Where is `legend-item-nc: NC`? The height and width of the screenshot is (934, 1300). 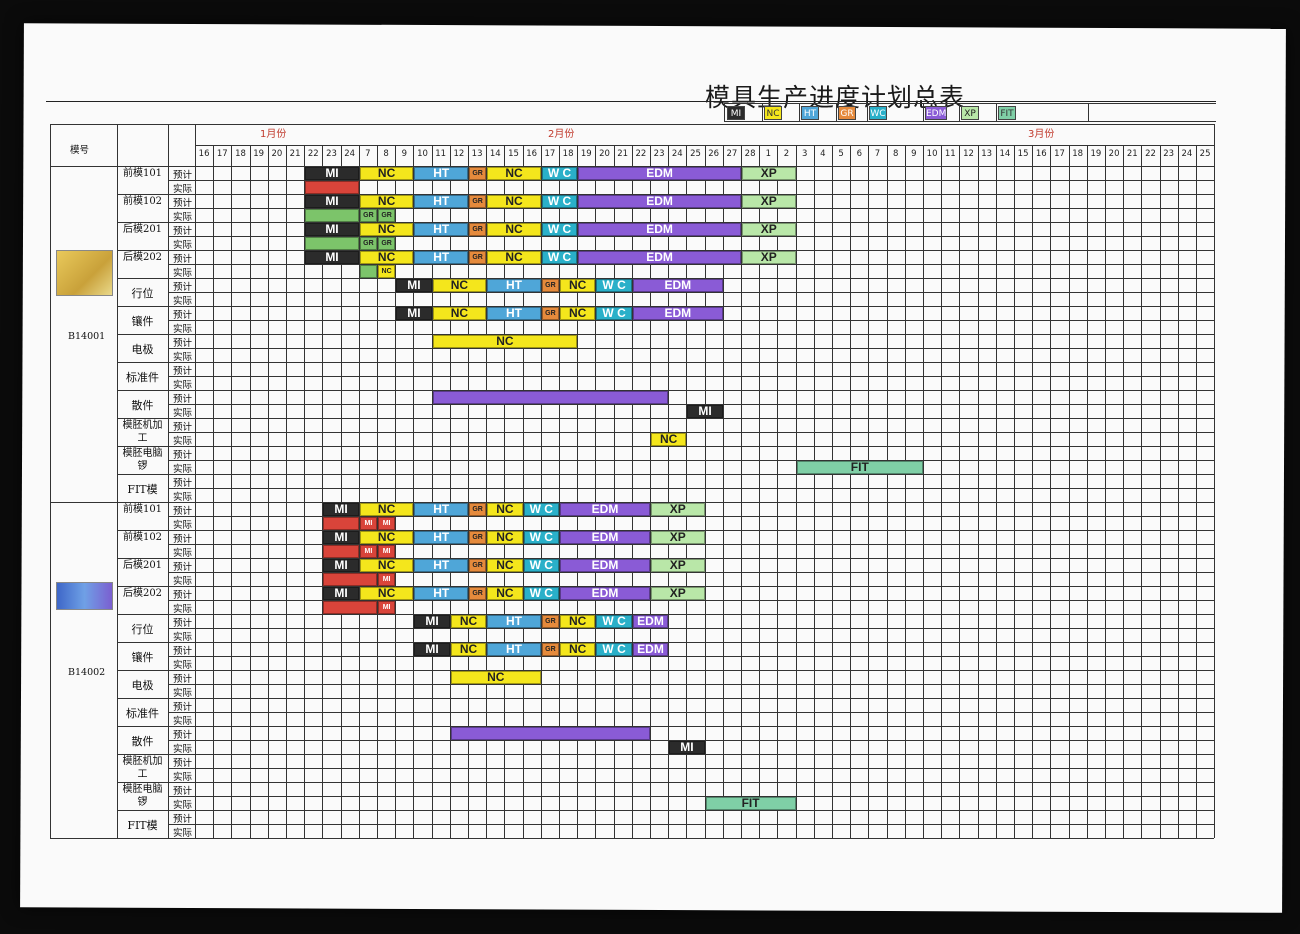 legend-item-nc: NC is located at coordinates (773, 113).